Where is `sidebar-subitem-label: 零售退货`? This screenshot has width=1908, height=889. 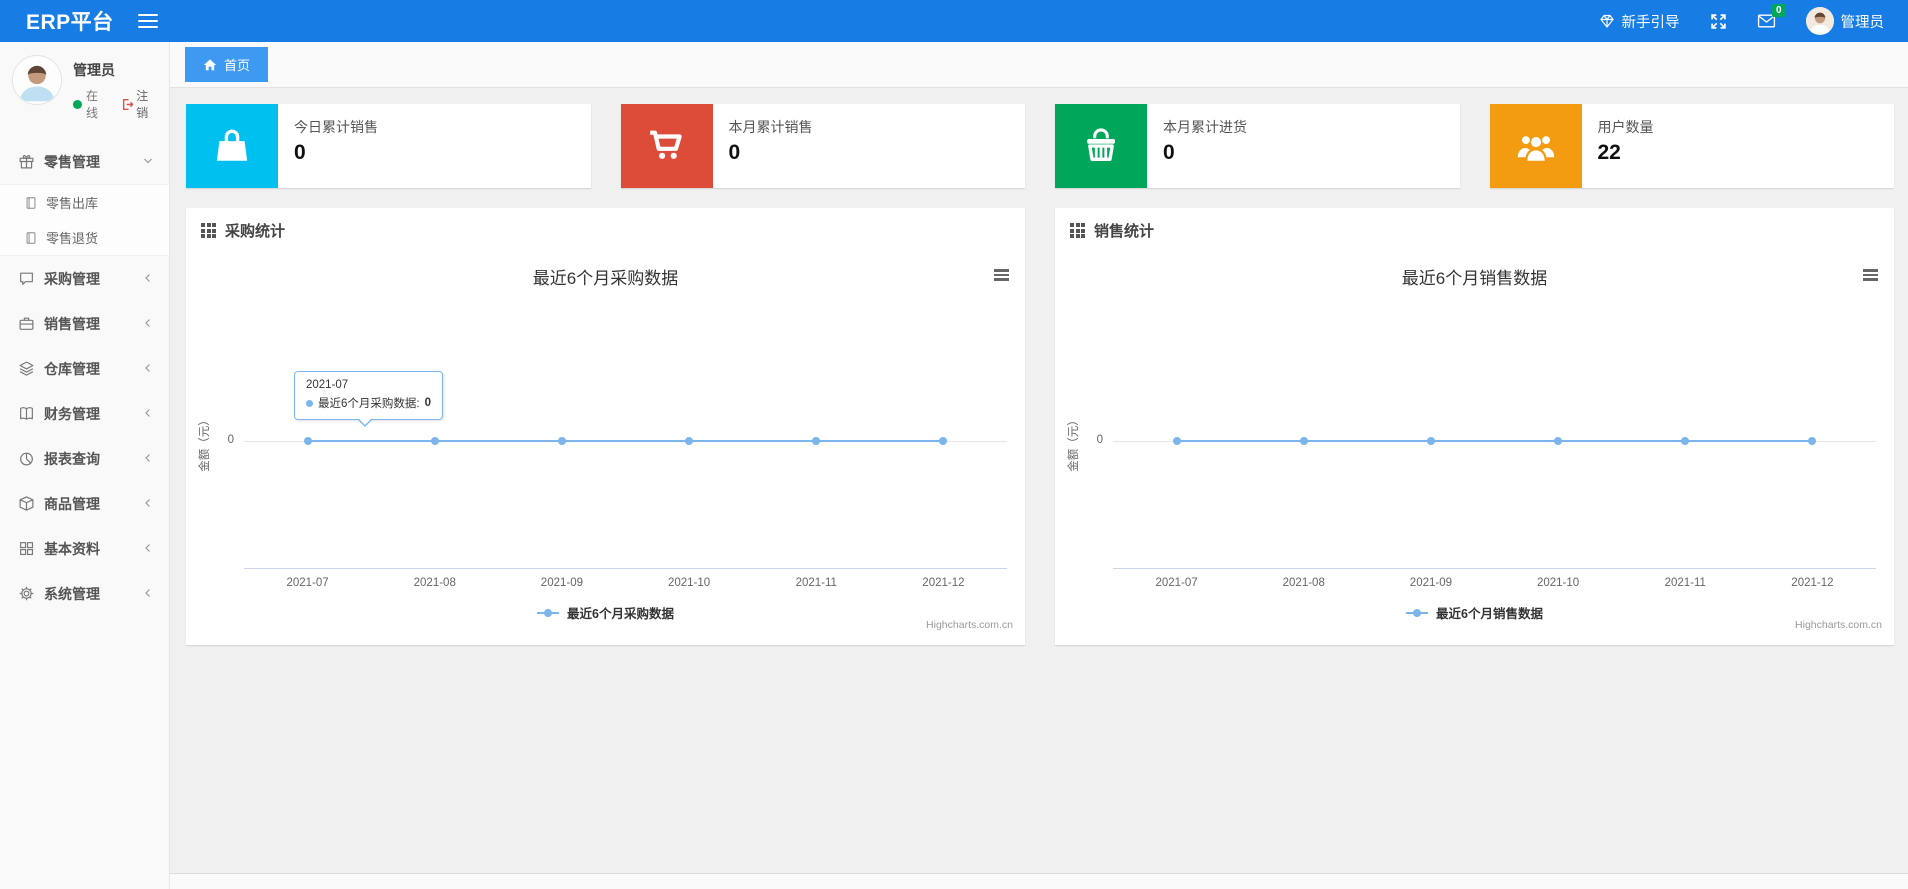
sidebar-subitem-label: 零售退货 is located at coordinates (72, 238).